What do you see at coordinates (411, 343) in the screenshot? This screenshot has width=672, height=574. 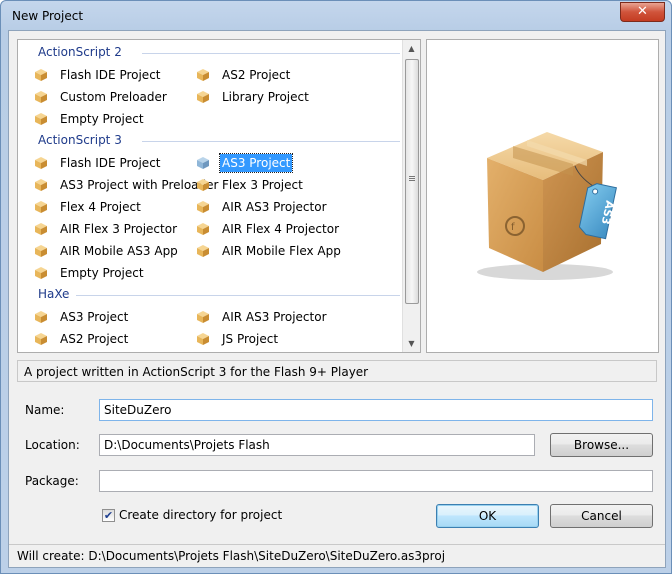 I see `scroll-down-arrow-icon: ▼` at bounding box center [411, 343].